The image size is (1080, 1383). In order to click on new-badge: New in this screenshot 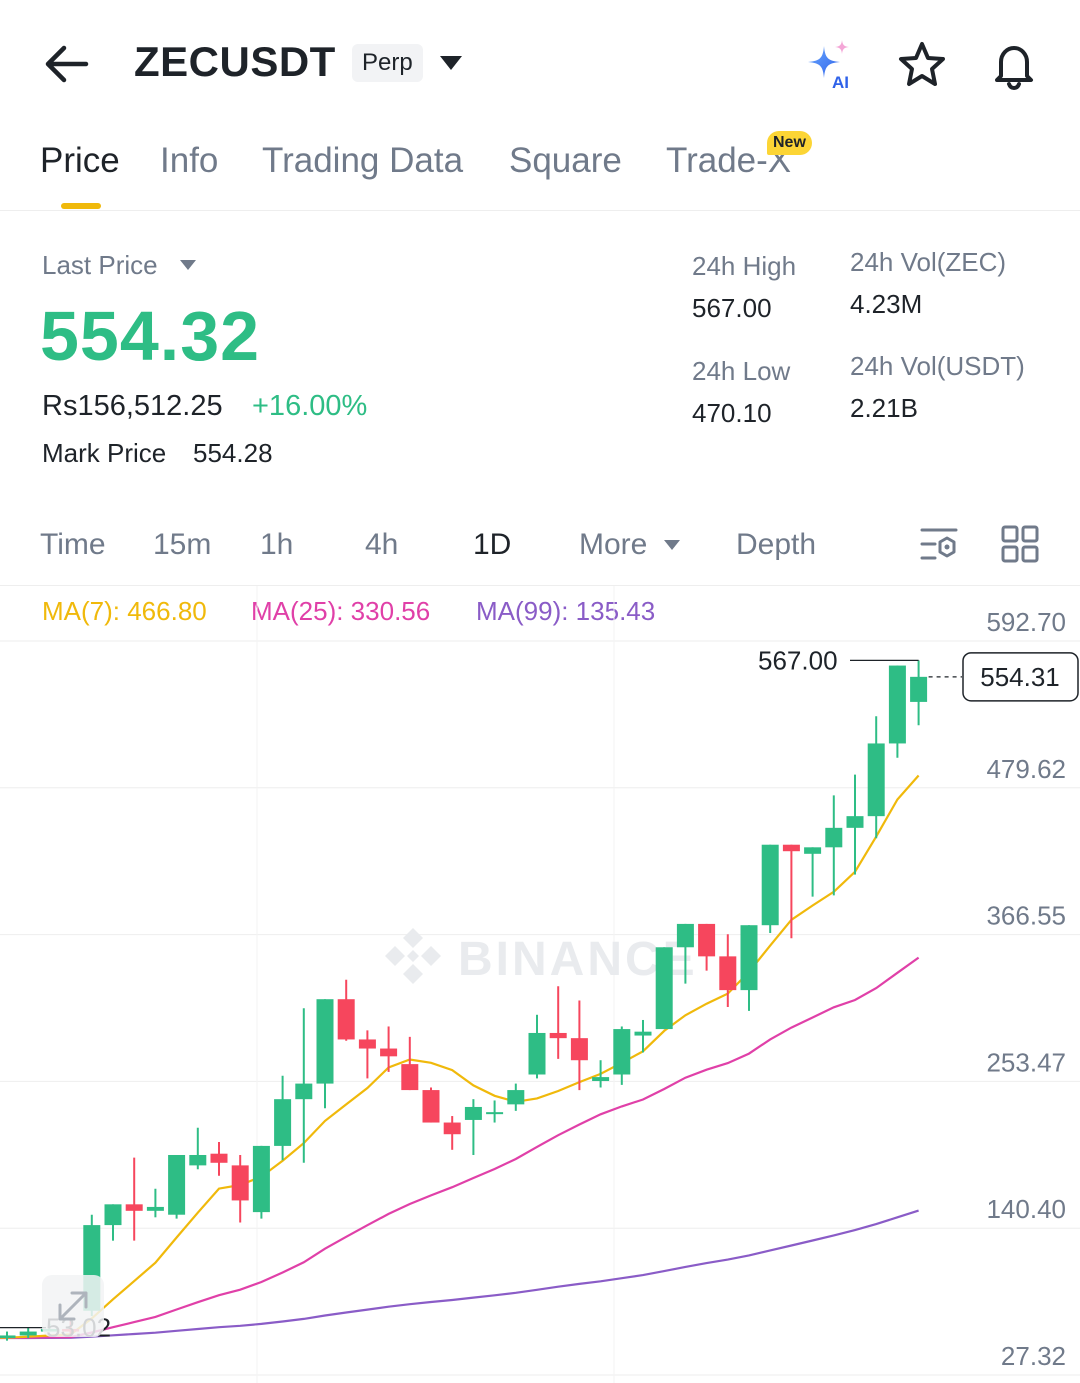, I will do `click(789, 143)`.